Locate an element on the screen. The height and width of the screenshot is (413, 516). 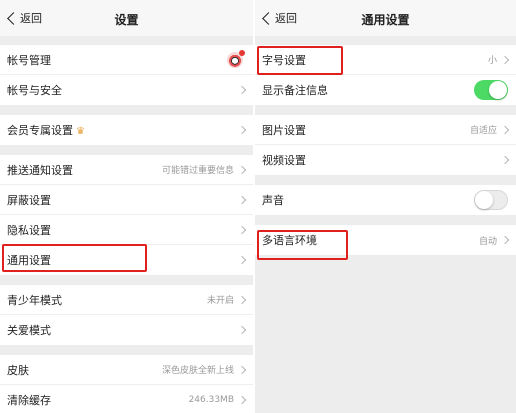
row-general-settings: 通用设置 is located at coordinates (126, 260).